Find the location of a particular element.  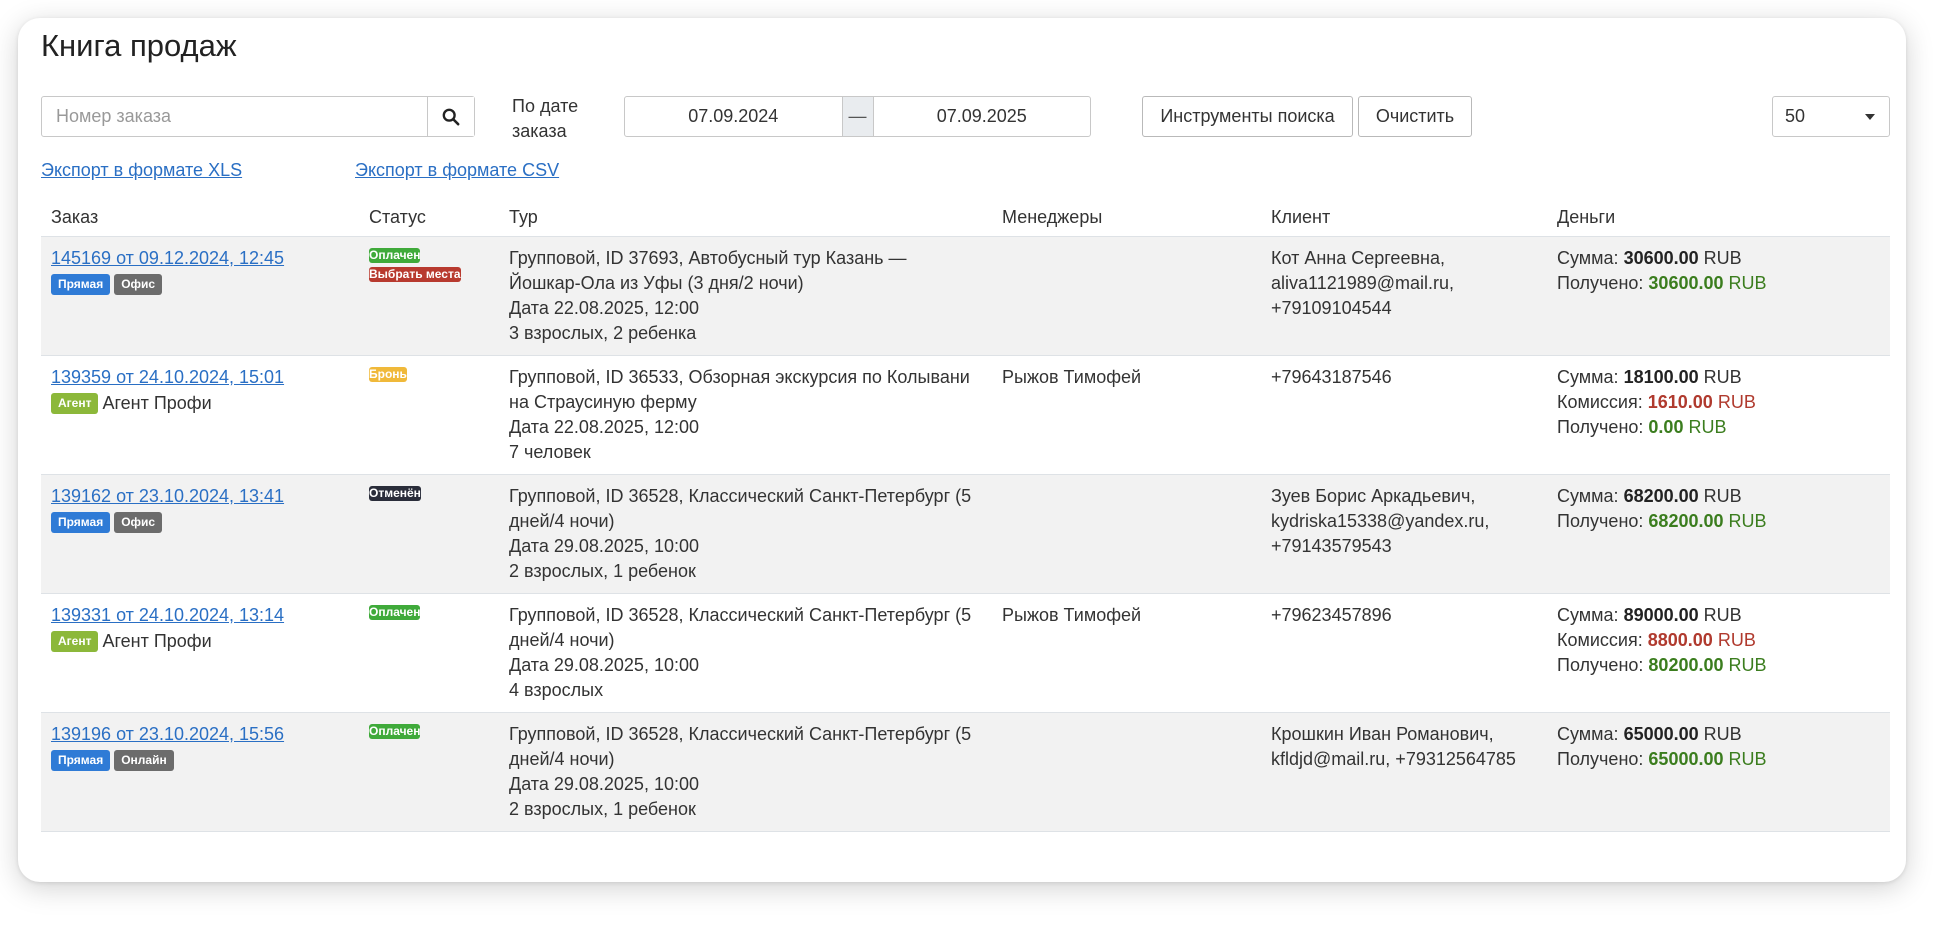

col-order: Заказ is located at coordinates (200, 217).